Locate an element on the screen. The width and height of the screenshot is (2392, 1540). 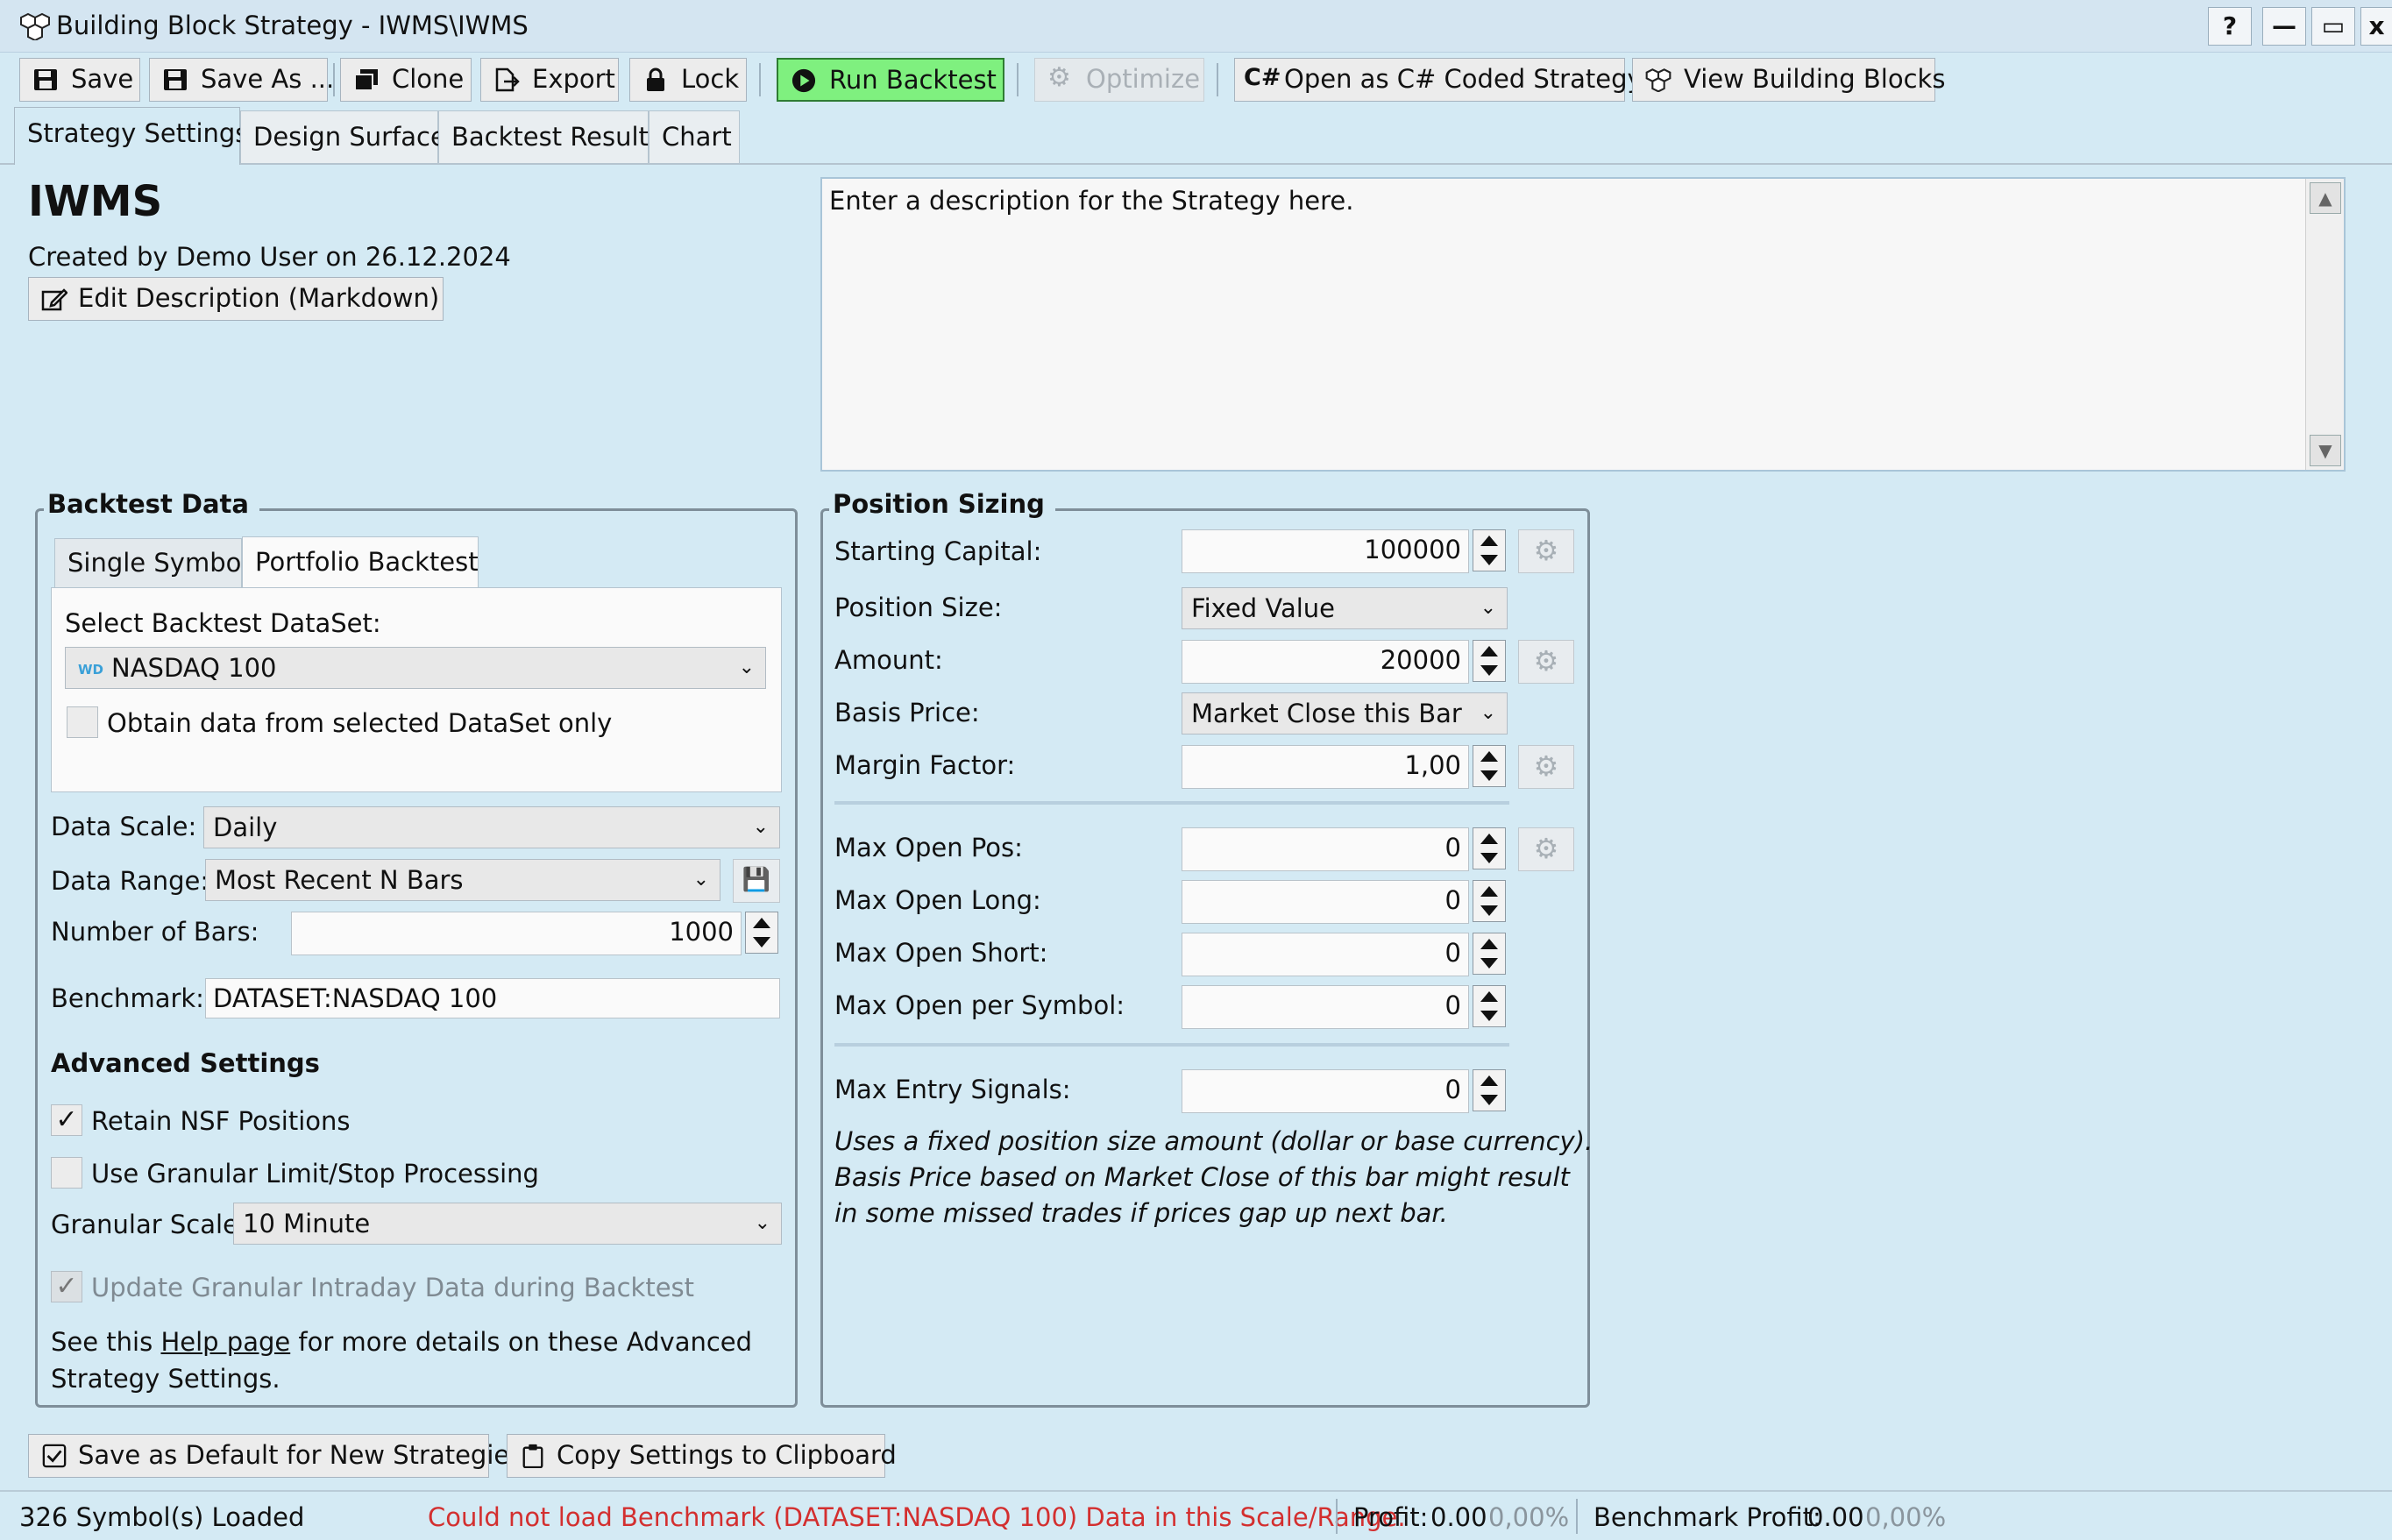
play-icon is located at coordinates (803, 80).